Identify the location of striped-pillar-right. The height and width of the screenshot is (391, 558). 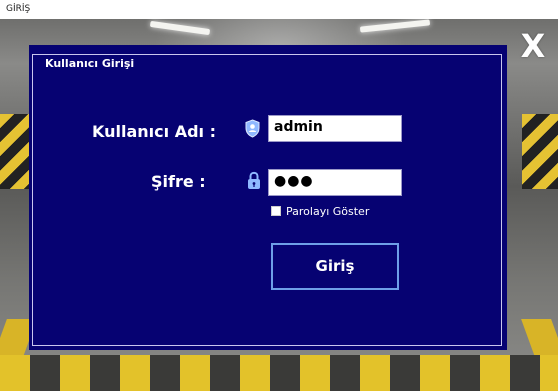
(540, 151).